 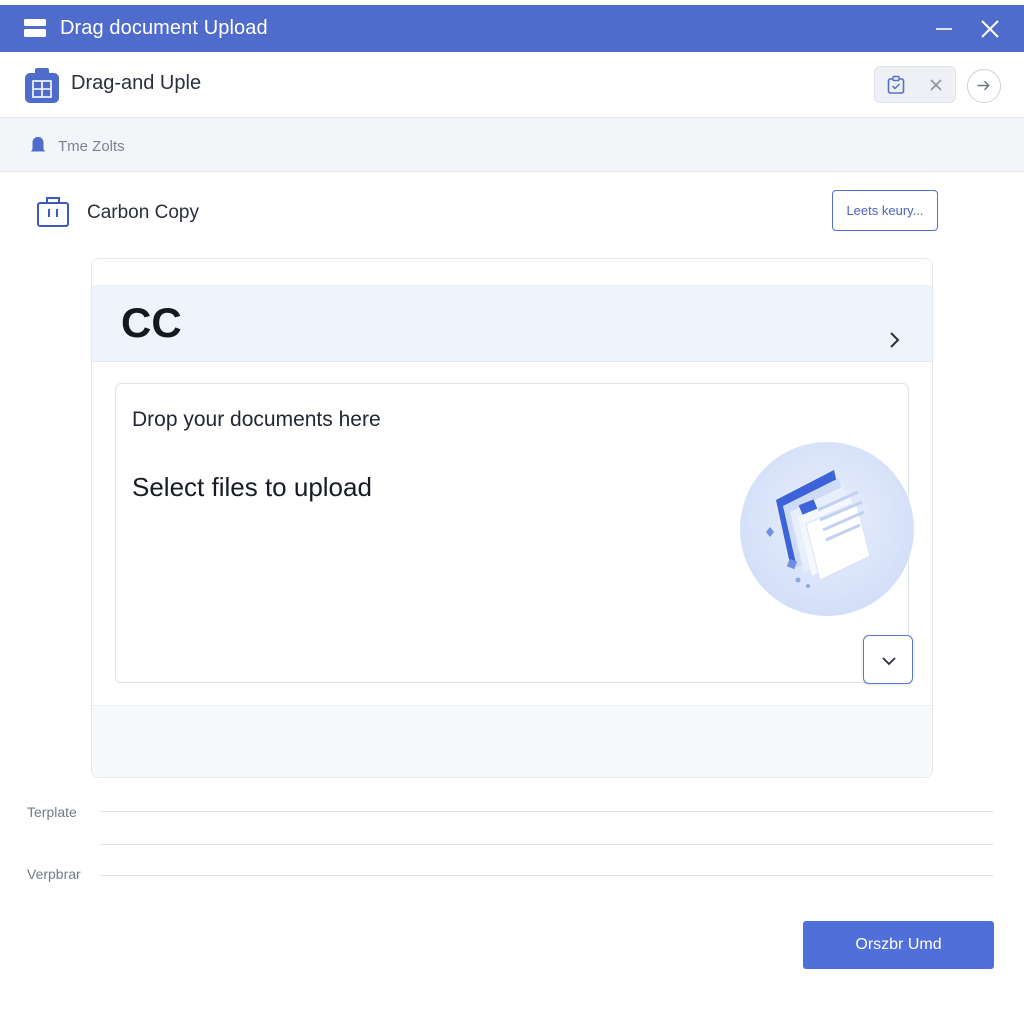 I want to click on select-files-link: Select files to upload, so click(x=252, y=487).